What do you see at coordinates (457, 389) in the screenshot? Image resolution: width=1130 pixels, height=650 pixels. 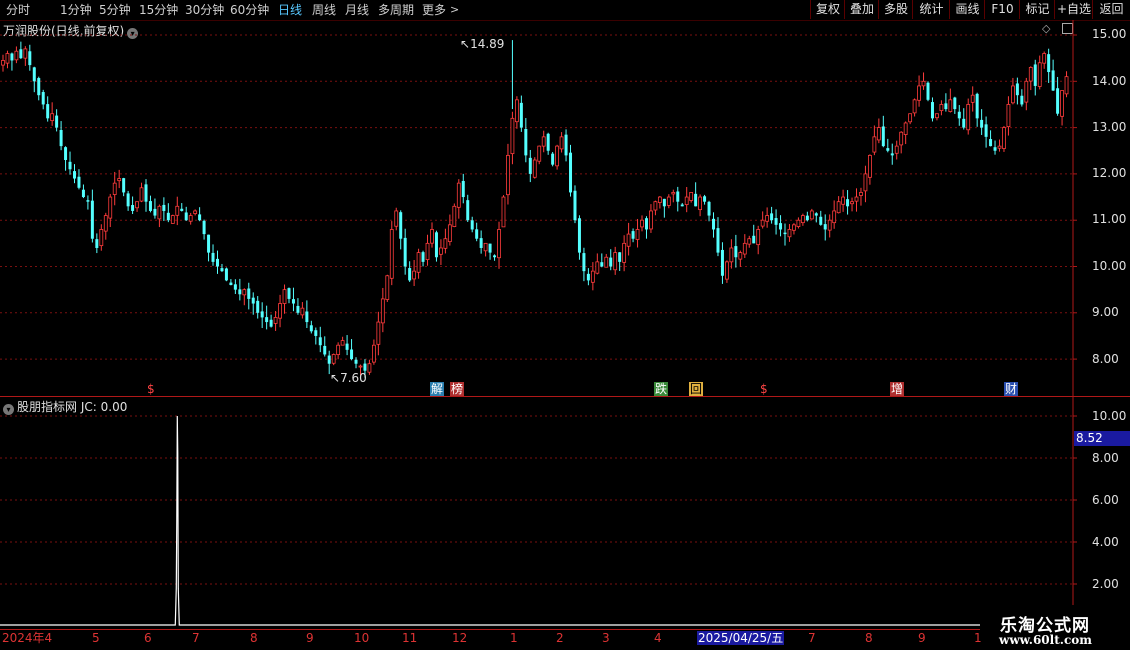 I see `ranking-marker: 榜` at bounding box center [457, 389].